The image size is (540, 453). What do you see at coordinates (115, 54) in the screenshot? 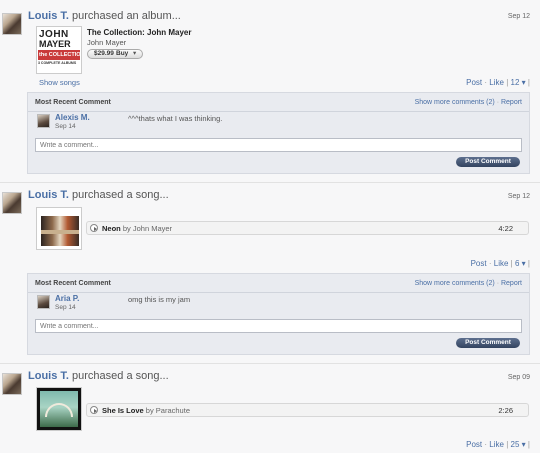
I see `buy-button: $29.99 Buy ▾` at bounding box center [115, 54].